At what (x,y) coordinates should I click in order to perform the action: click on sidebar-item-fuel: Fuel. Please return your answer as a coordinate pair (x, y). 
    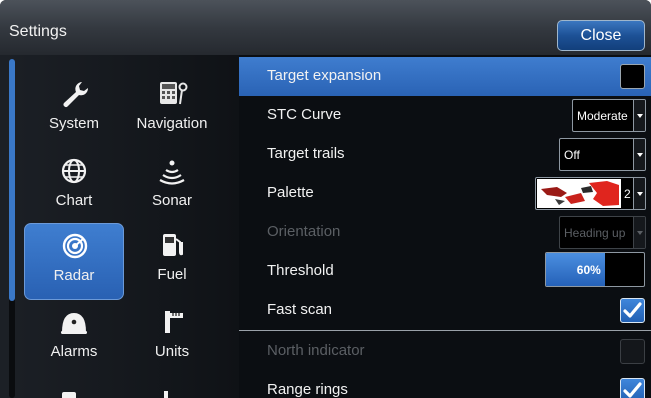
    Looking at the image, I should click on (172, 260).